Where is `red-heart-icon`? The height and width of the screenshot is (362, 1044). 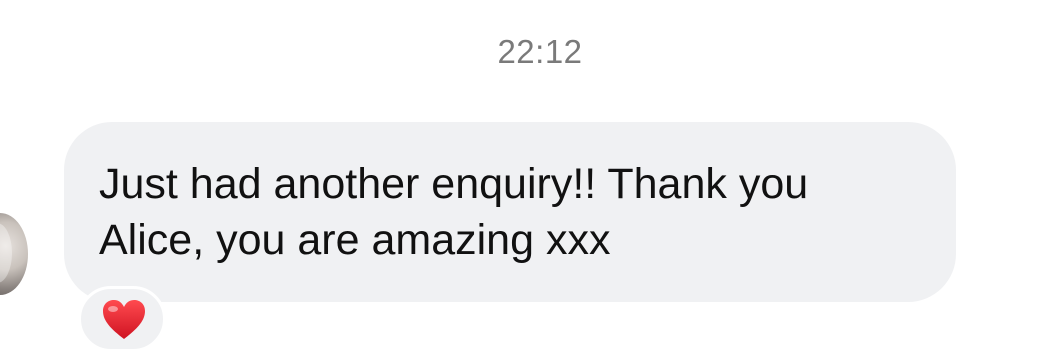 red-heart-icon is located at coordinates (124, 319).